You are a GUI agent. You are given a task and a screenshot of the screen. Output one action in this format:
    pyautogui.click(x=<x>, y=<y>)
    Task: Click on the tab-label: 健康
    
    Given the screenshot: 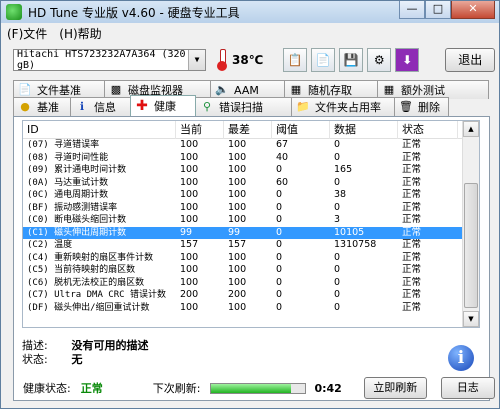 What is the action you would take?
    pyautogui.click(x=165, y=106)
    